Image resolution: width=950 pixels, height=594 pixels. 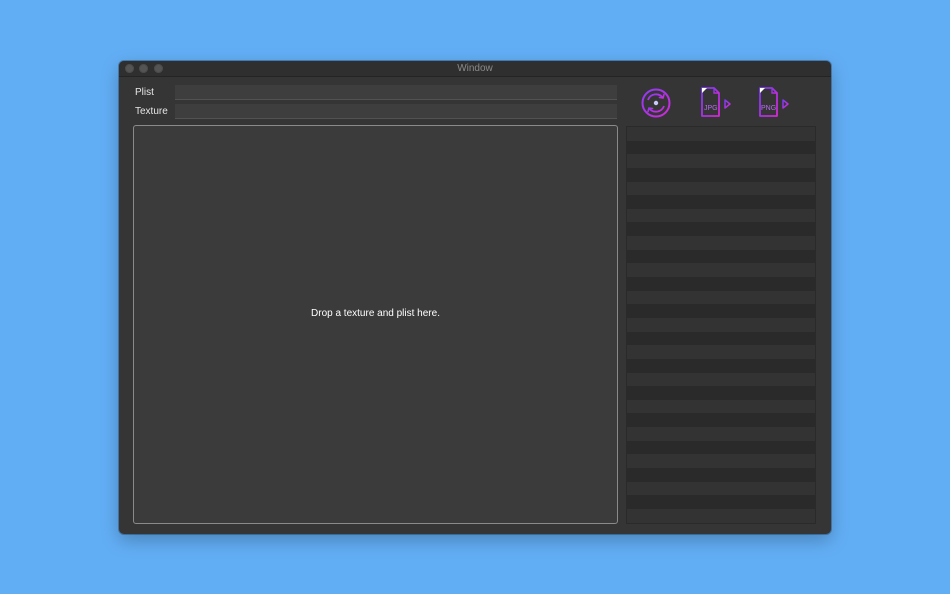 I want to click on drop-zone-hint: Drop a texture and plist here., so click(x=375, y=313).